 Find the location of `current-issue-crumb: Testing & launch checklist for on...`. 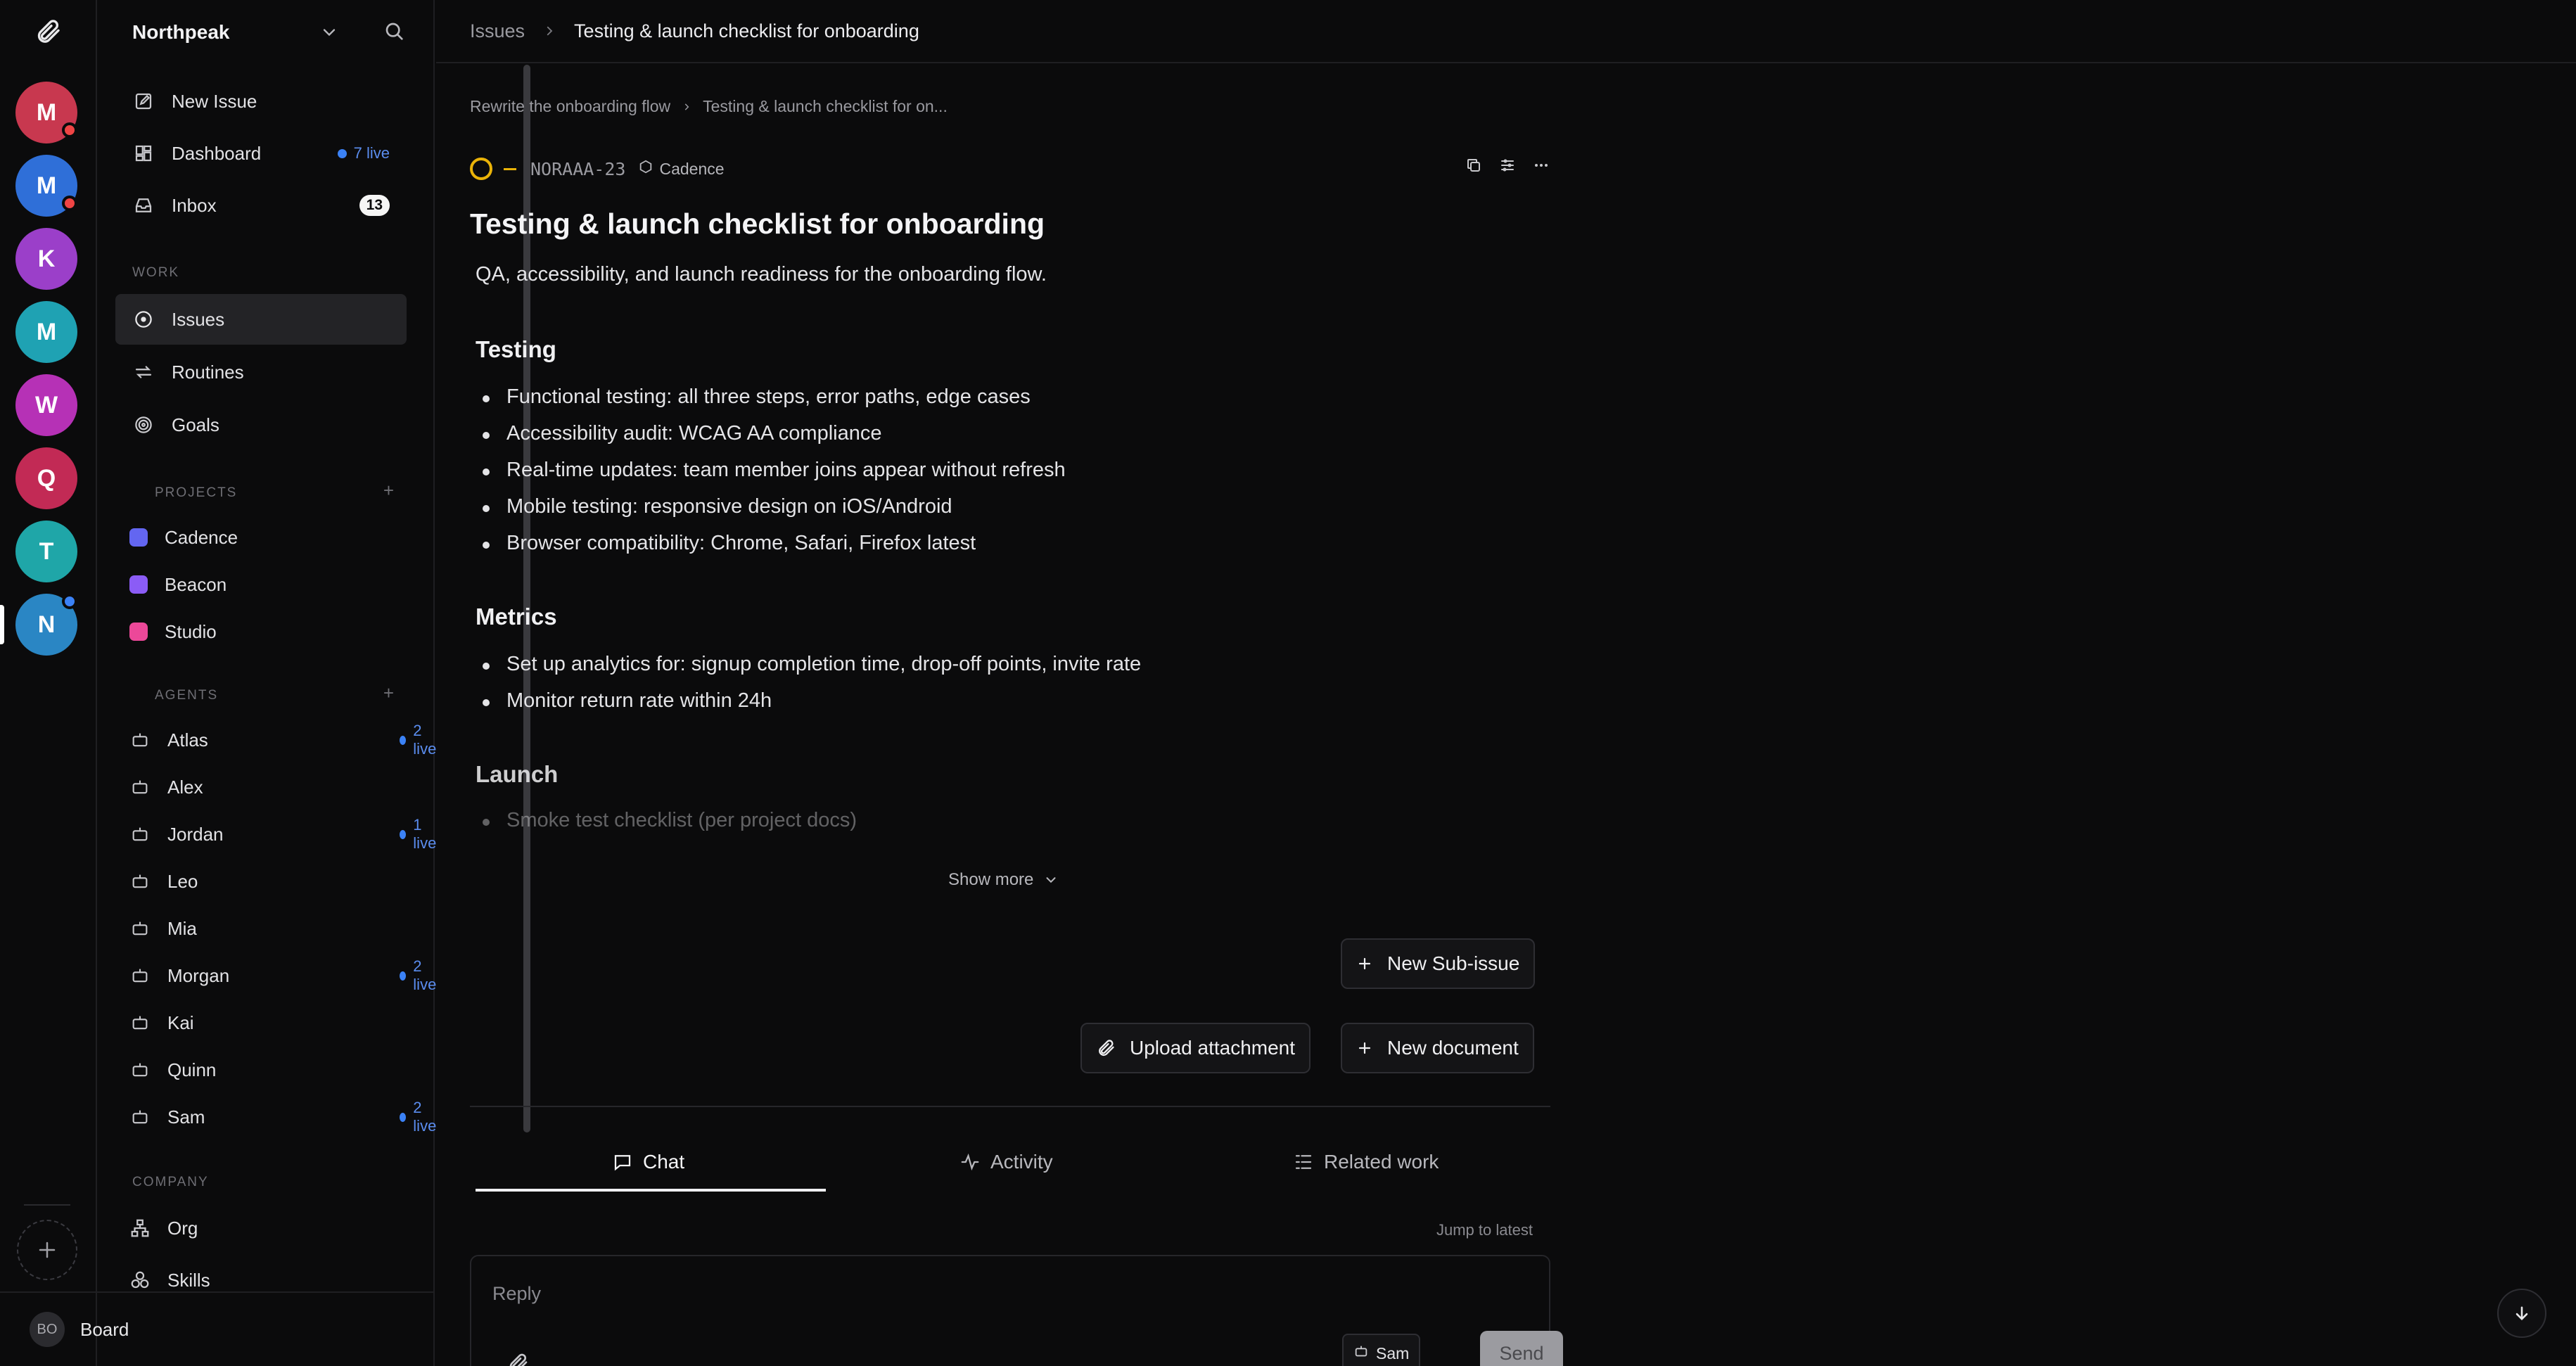

current-issue-crumb: Testing & launch checklist for on... is located at coordinates (825, 106).